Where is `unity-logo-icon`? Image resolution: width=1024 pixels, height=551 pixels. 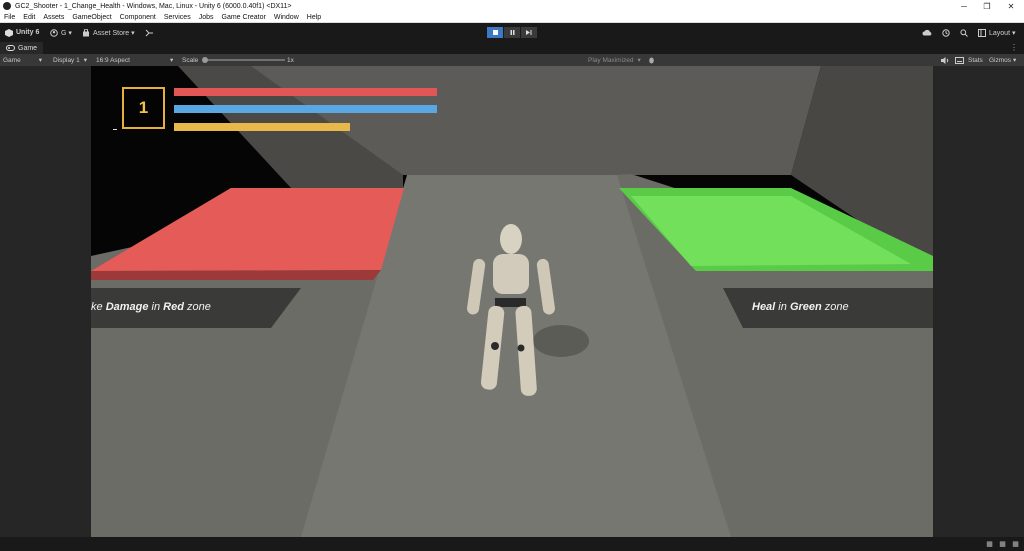 unity-logo-icon is located at coordinates (9, 32).